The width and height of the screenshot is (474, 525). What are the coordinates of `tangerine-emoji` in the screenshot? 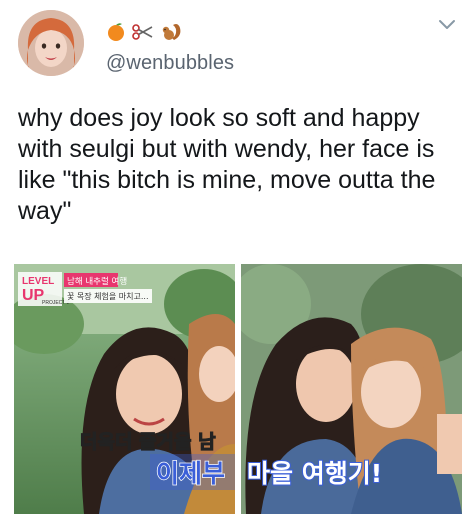 It's located at (116, 32).